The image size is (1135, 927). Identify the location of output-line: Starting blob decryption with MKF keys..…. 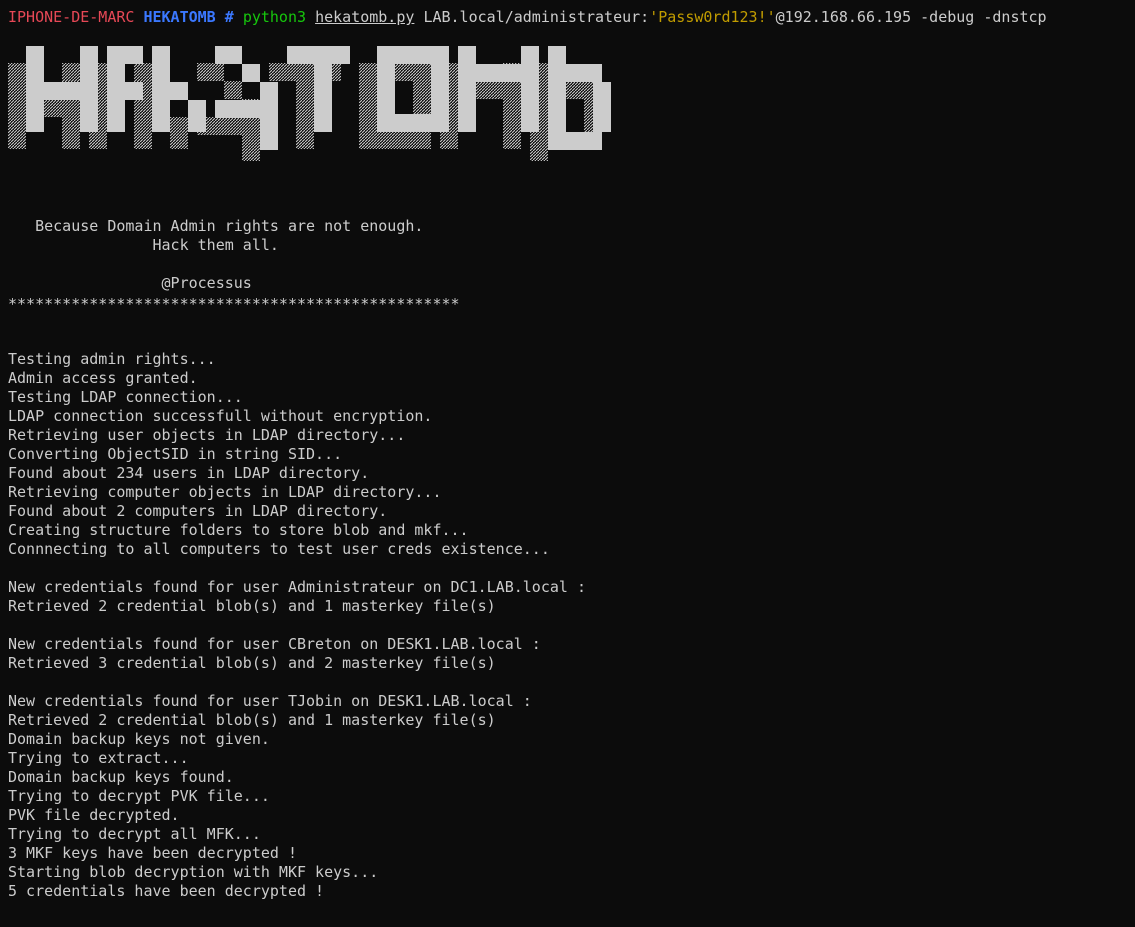
(193, 872).